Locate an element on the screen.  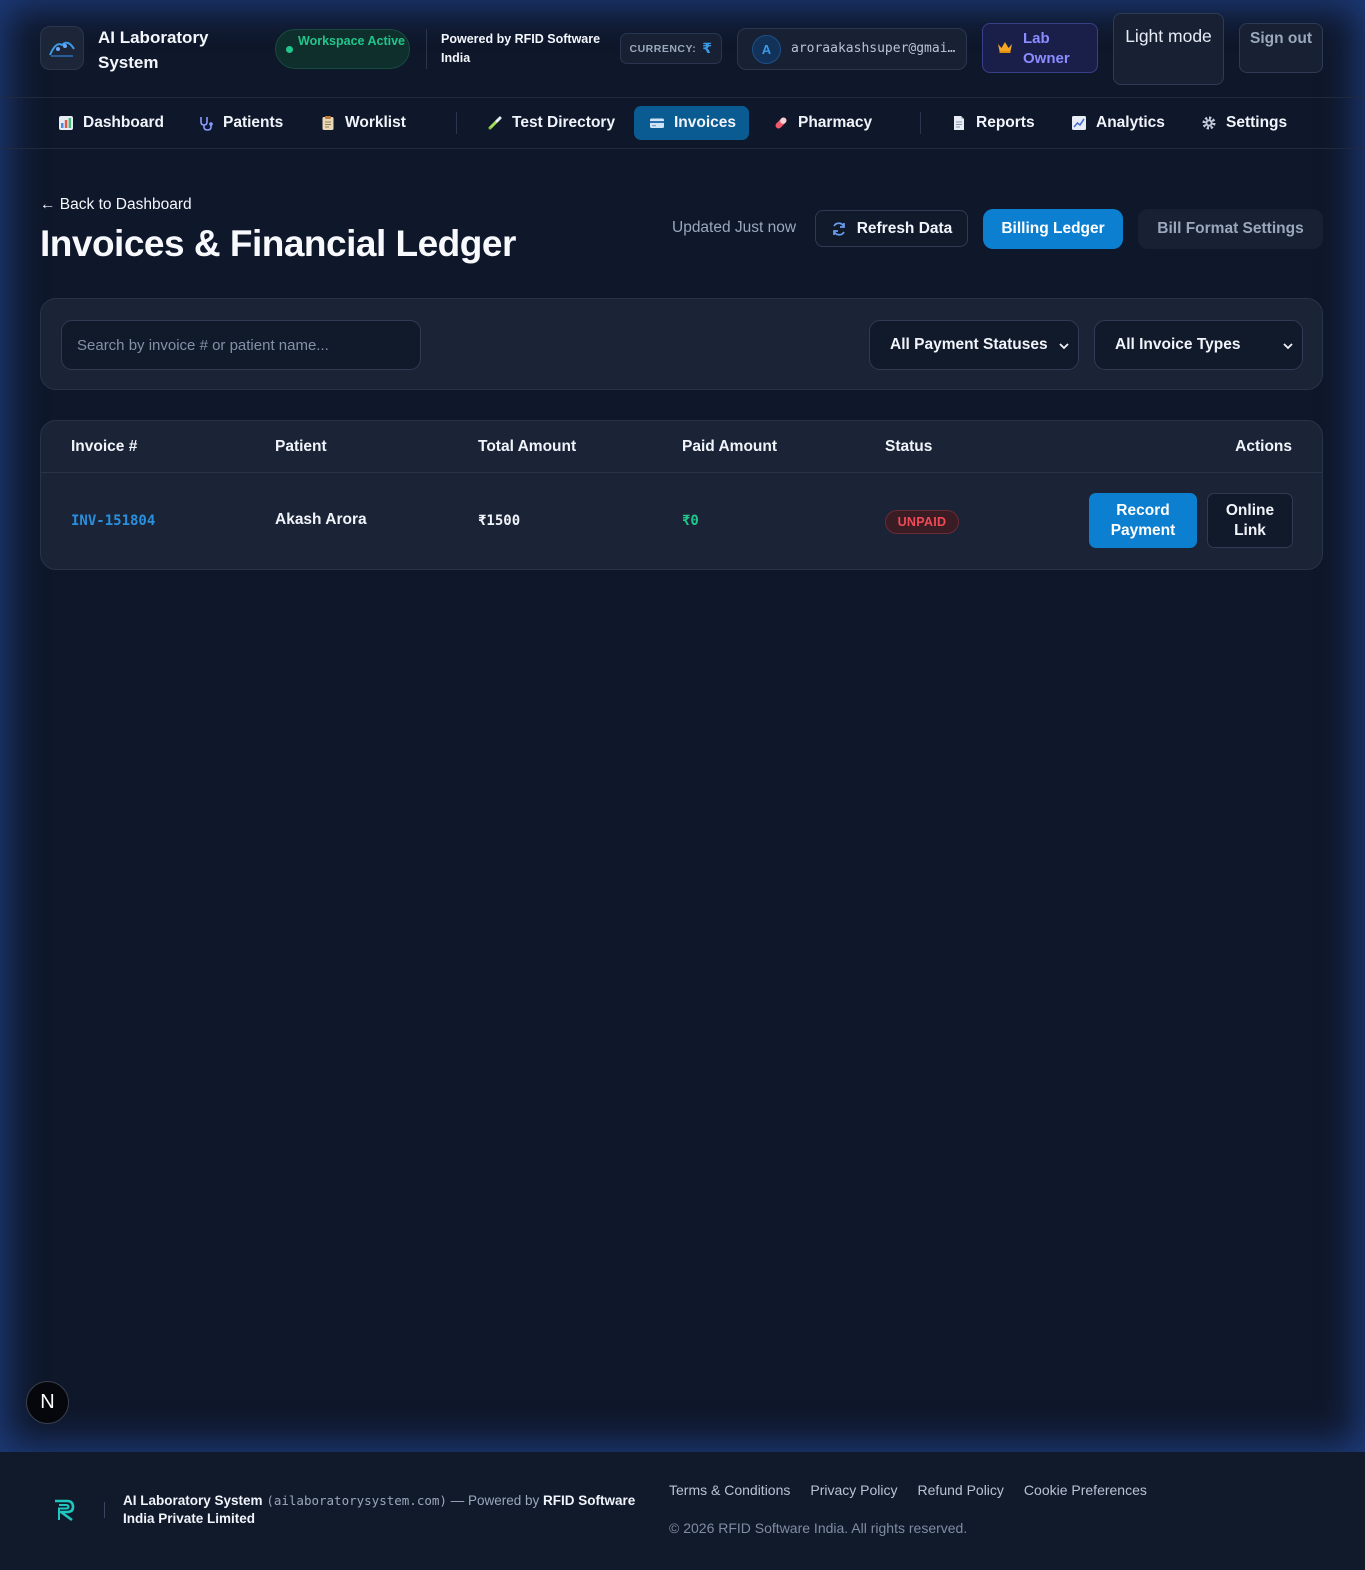
paid-amount: ₹0 is located at coordinates (690, 521).